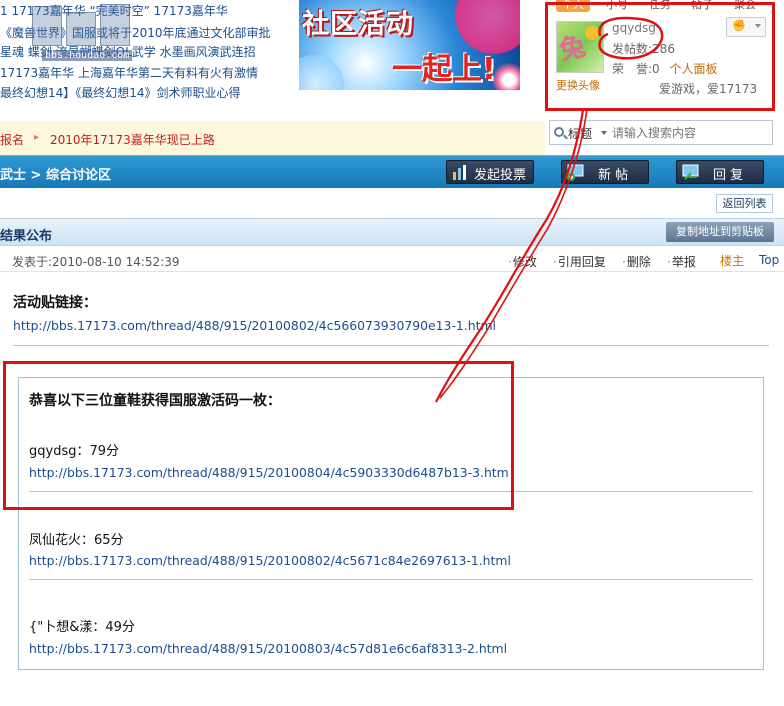 The image size is (784, 706). Describe the element at coordinates (720, 232) in the screenshot. I see `copy-url-button: 复制地址到剪贴板` at that location.